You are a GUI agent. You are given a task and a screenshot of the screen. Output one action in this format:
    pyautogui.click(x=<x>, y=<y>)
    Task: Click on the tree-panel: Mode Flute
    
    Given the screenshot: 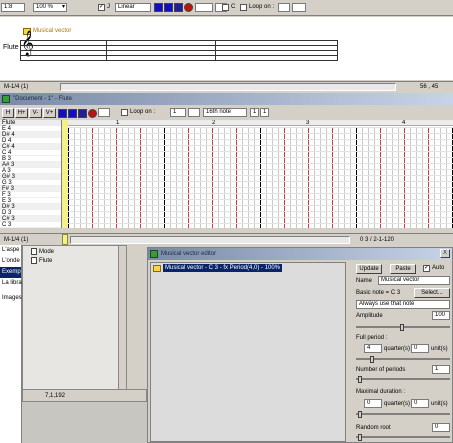 What is the action you would take?
    pyautogui.click(x=74, y=322)
    